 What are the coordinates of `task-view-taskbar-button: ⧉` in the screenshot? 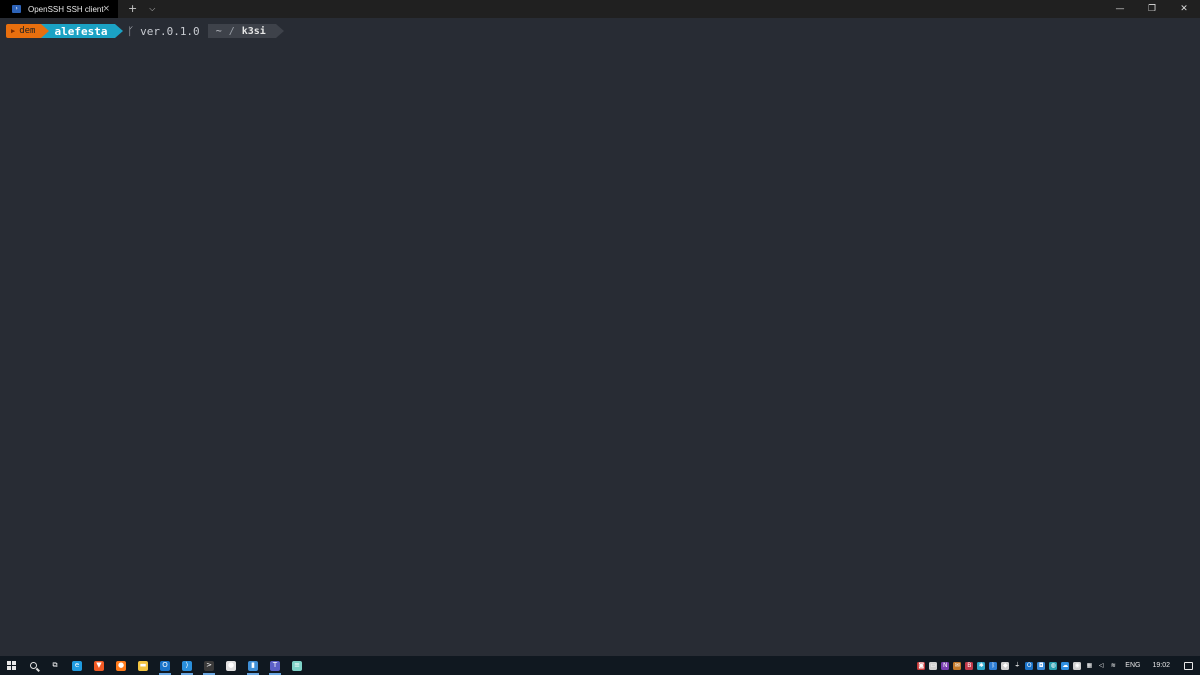 It's located at (55, 665).